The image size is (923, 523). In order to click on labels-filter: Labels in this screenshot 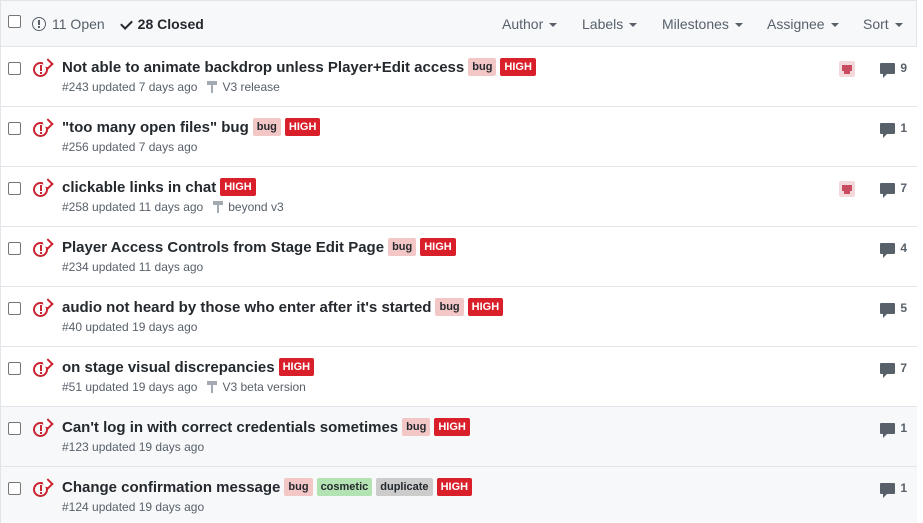, I will do `click(610, 24)`.